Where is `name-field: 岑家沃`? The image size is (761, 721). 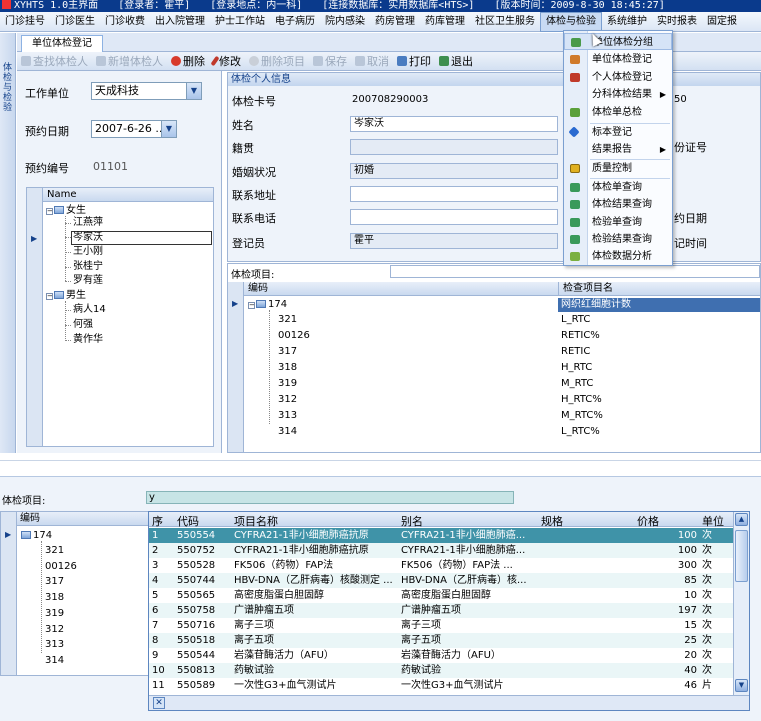 name-field: 岑家沃 is located at coordinates (454, 124).